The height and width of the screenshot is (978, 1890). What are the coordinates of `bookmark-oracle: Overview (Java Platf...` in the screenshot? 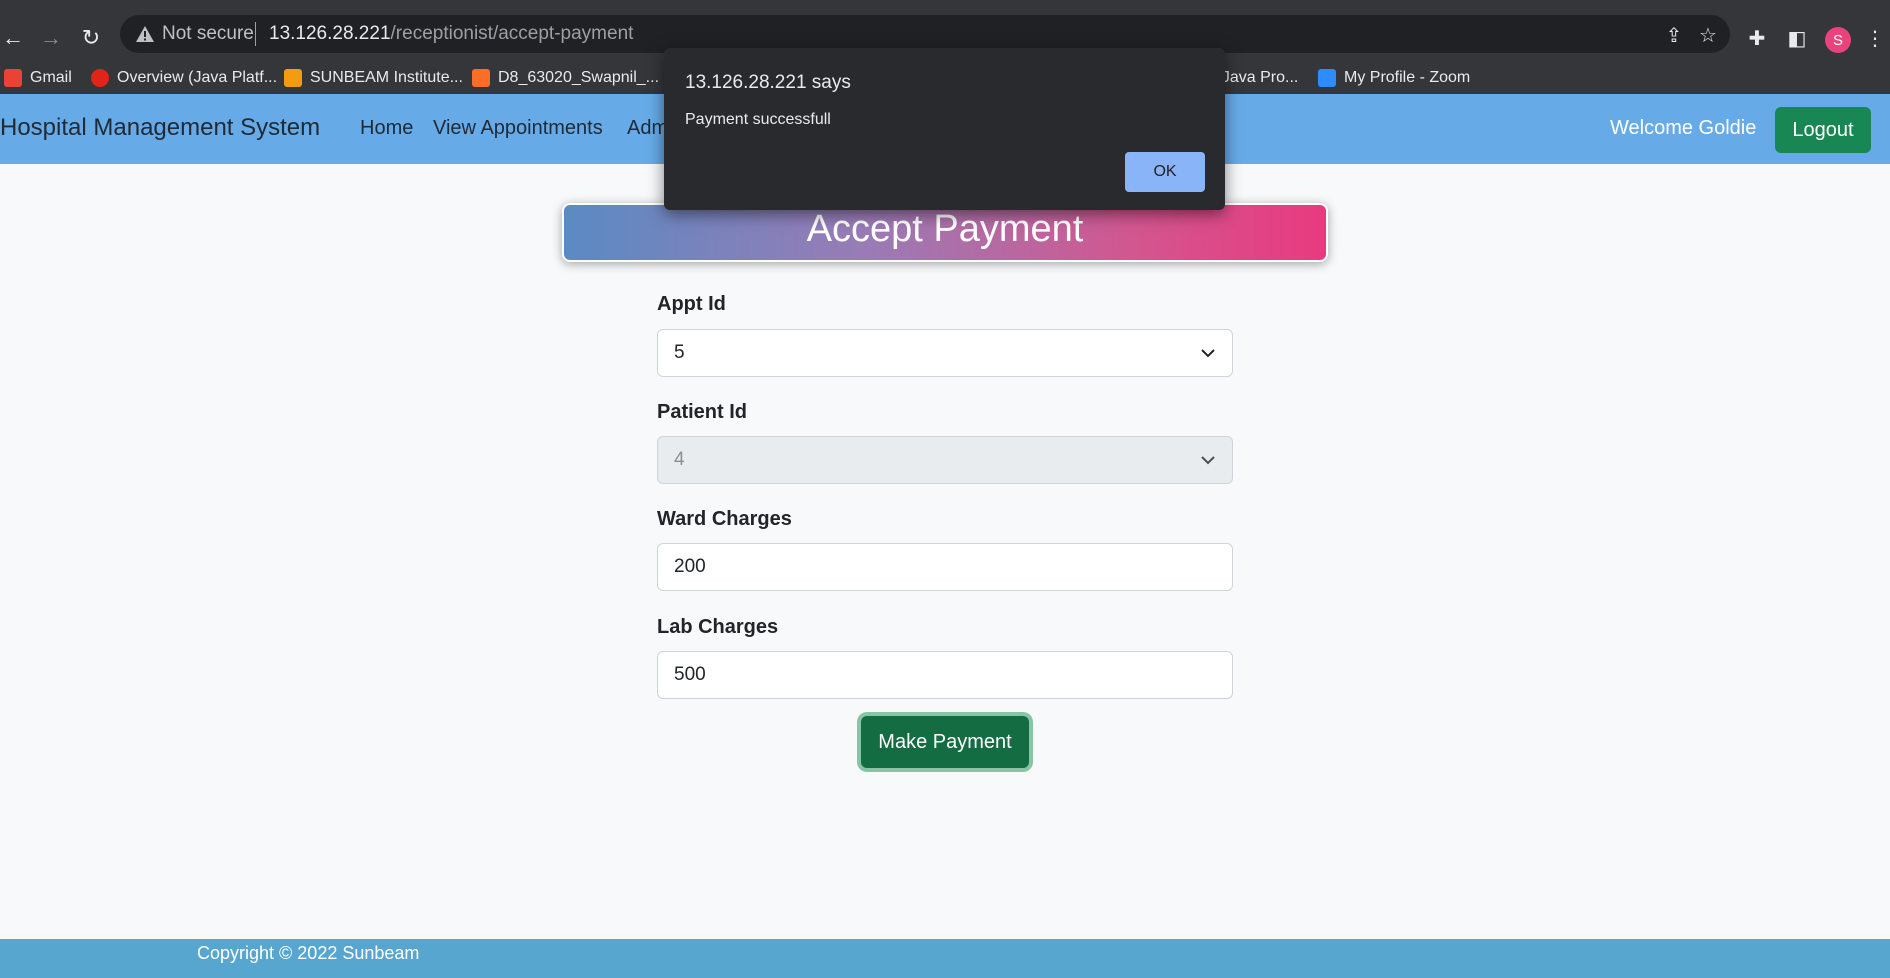 It's located at (184, 78).